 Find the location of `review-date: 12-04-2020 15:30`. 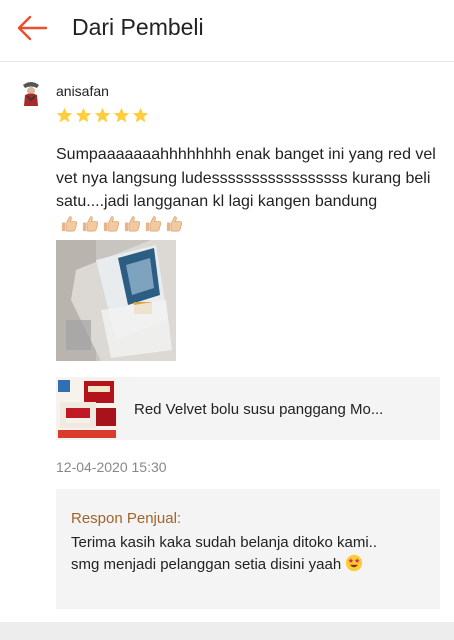

review-date: 12-04-2020 15:30 is located at coordinates (111, 467).